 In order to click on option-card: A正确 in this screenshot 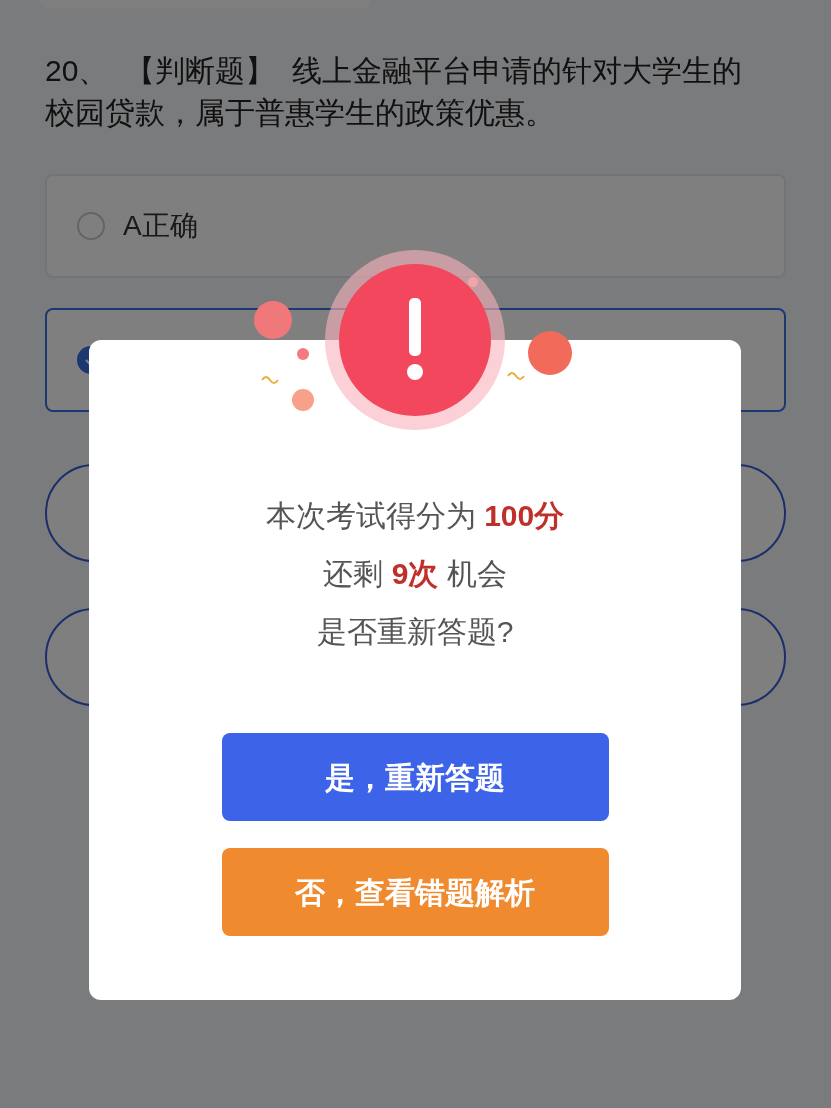, I will do `click(415, 226)`.